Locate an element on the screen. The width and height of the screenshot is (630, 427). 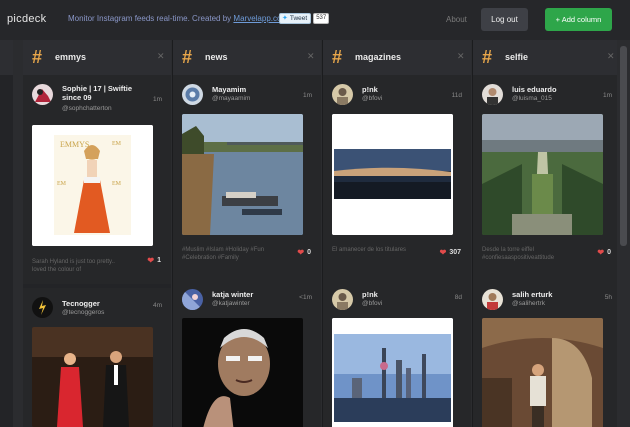
tweet-label: Tweet is located at coordinates (298, 18).